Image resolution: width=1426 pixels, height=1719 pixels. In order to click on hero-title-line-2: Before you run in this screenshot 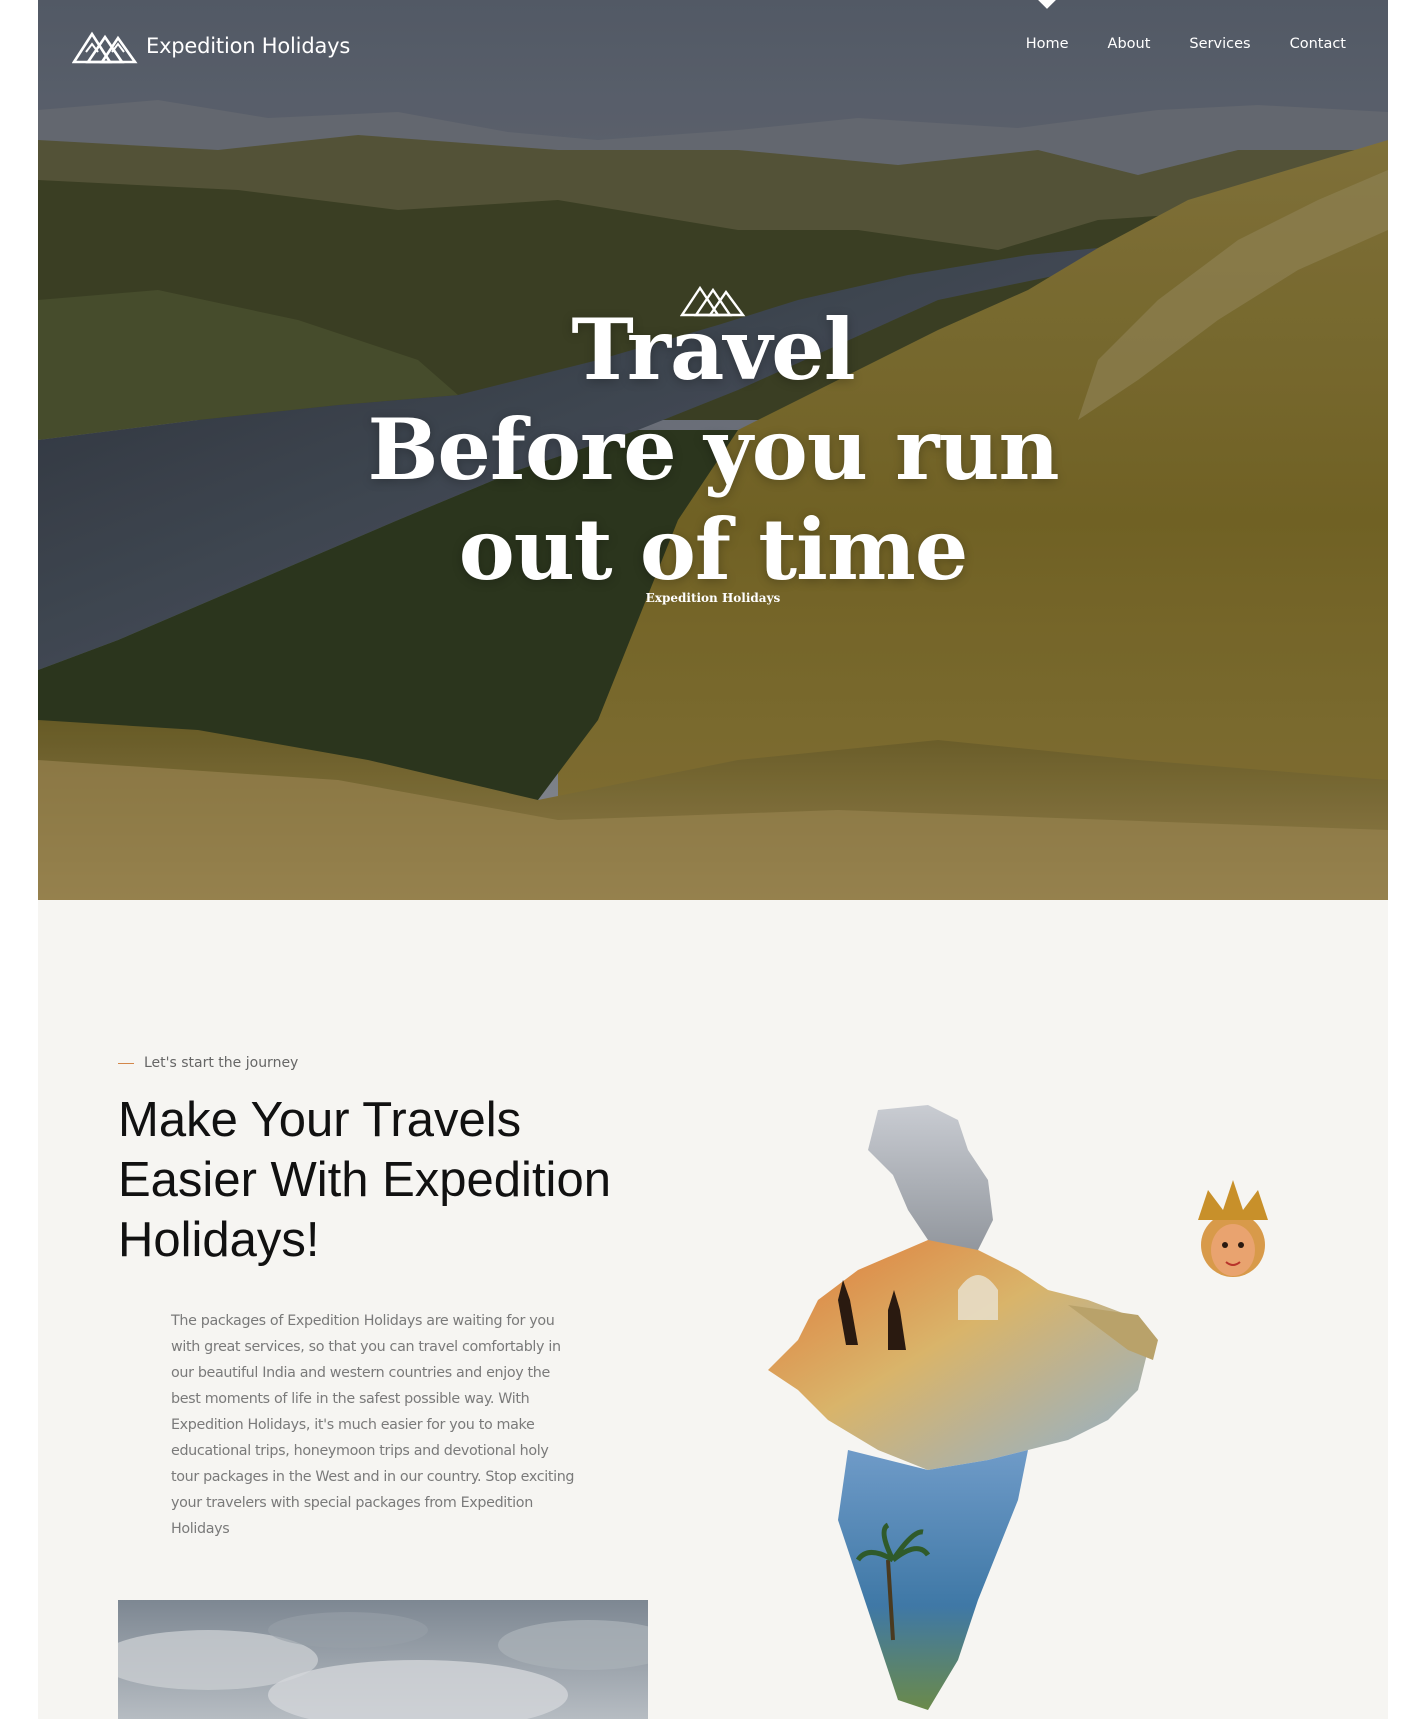, I will do `click(713, 449)`.